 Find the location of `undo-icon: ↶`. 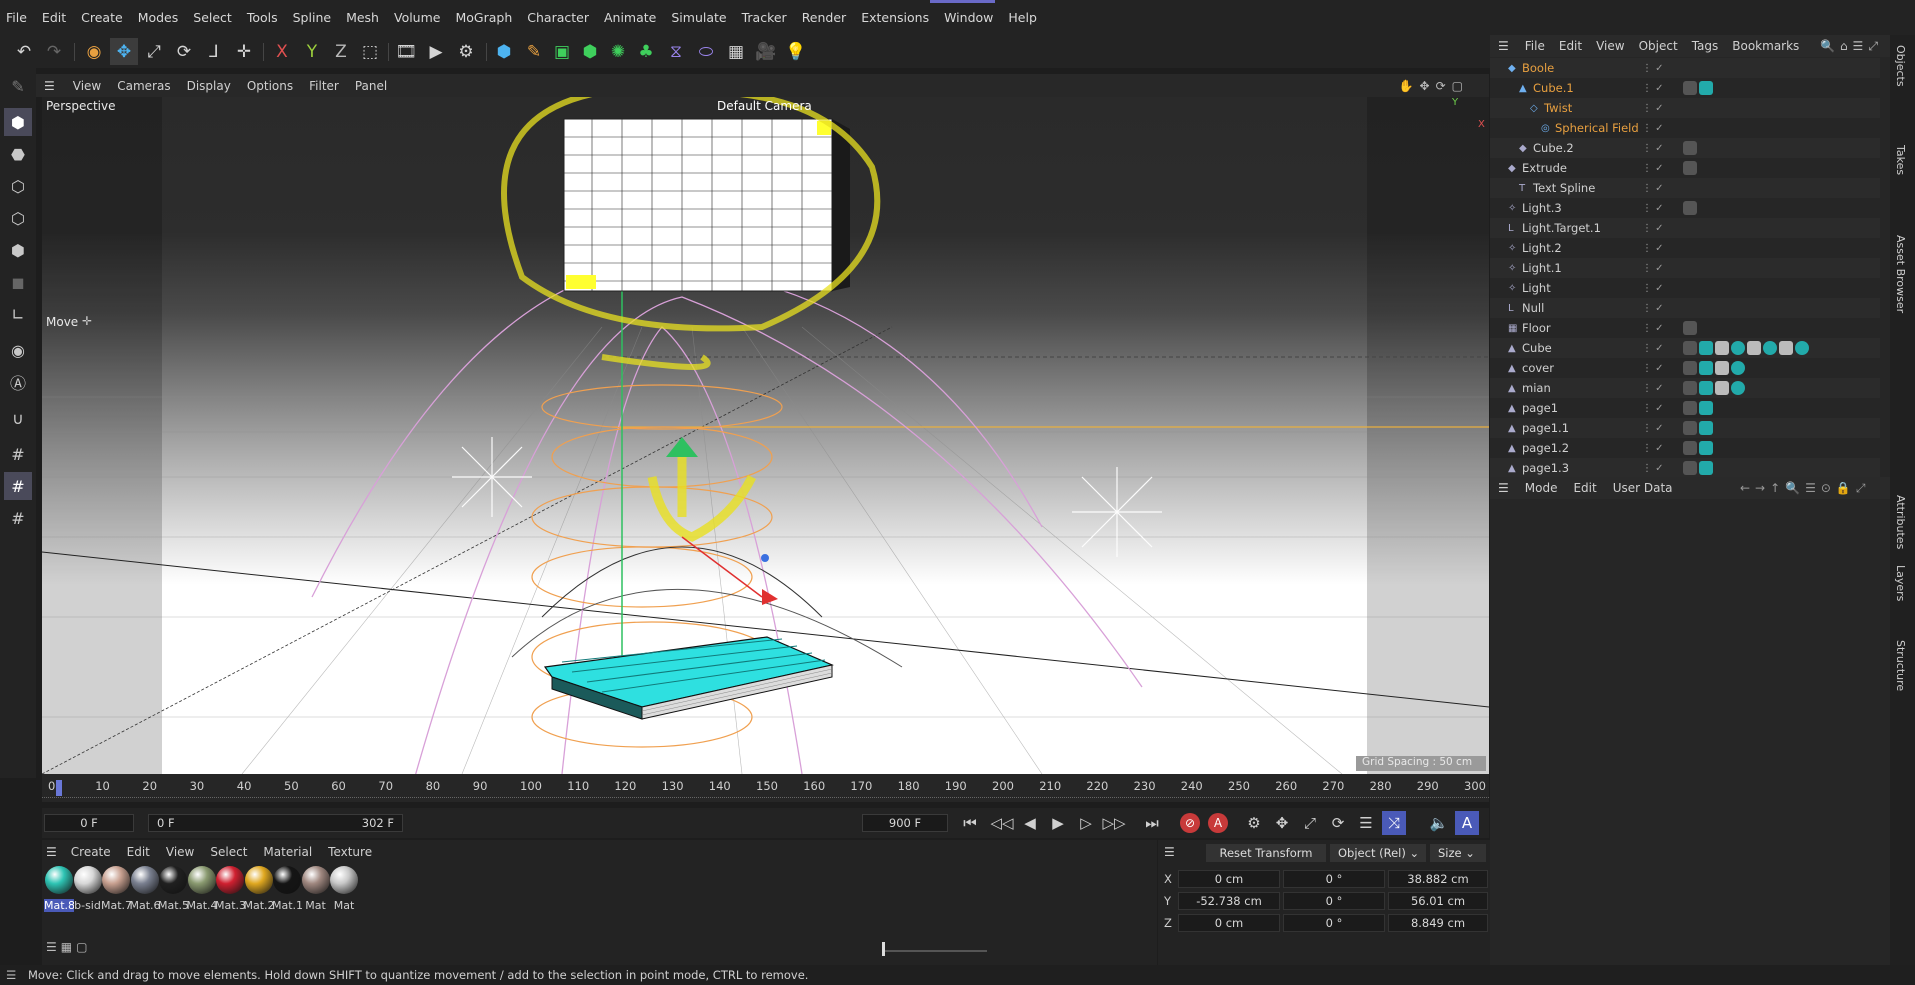

undo-icon: ↶ is located at coordinates (24, 51).